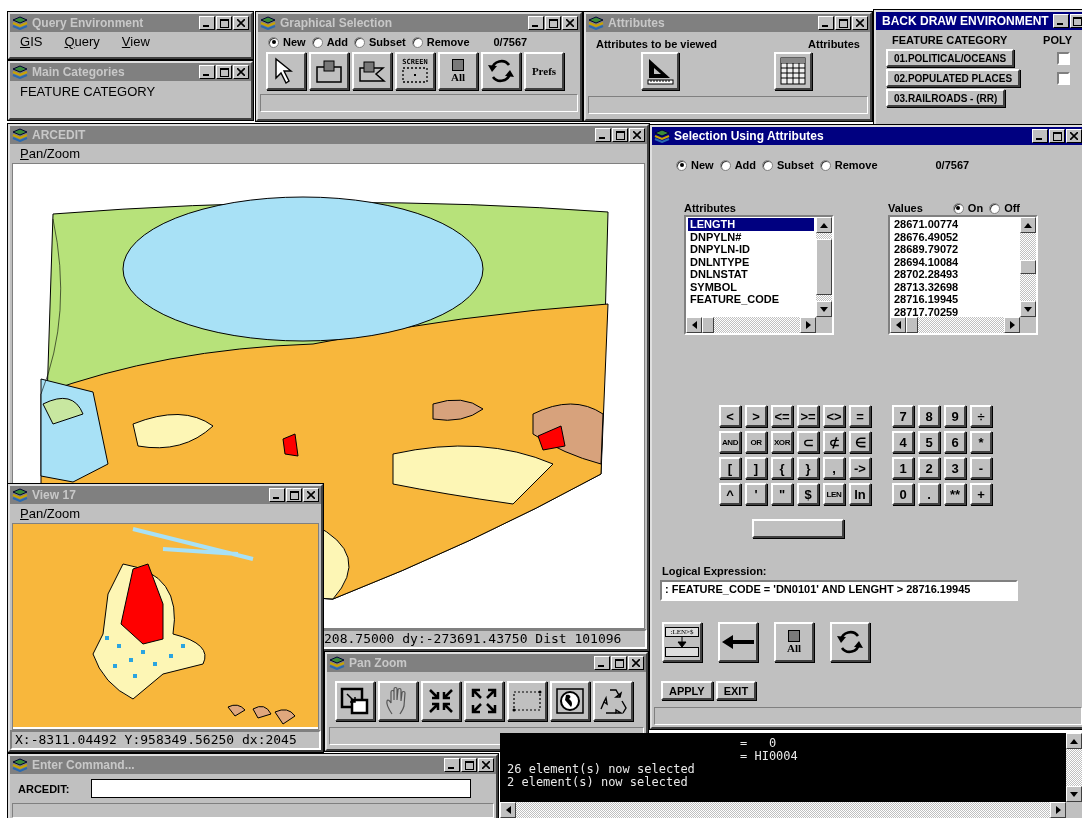 The width and height of the screenshot is (1082, 818). I want to click on key-button: 1, so click(903, 468).